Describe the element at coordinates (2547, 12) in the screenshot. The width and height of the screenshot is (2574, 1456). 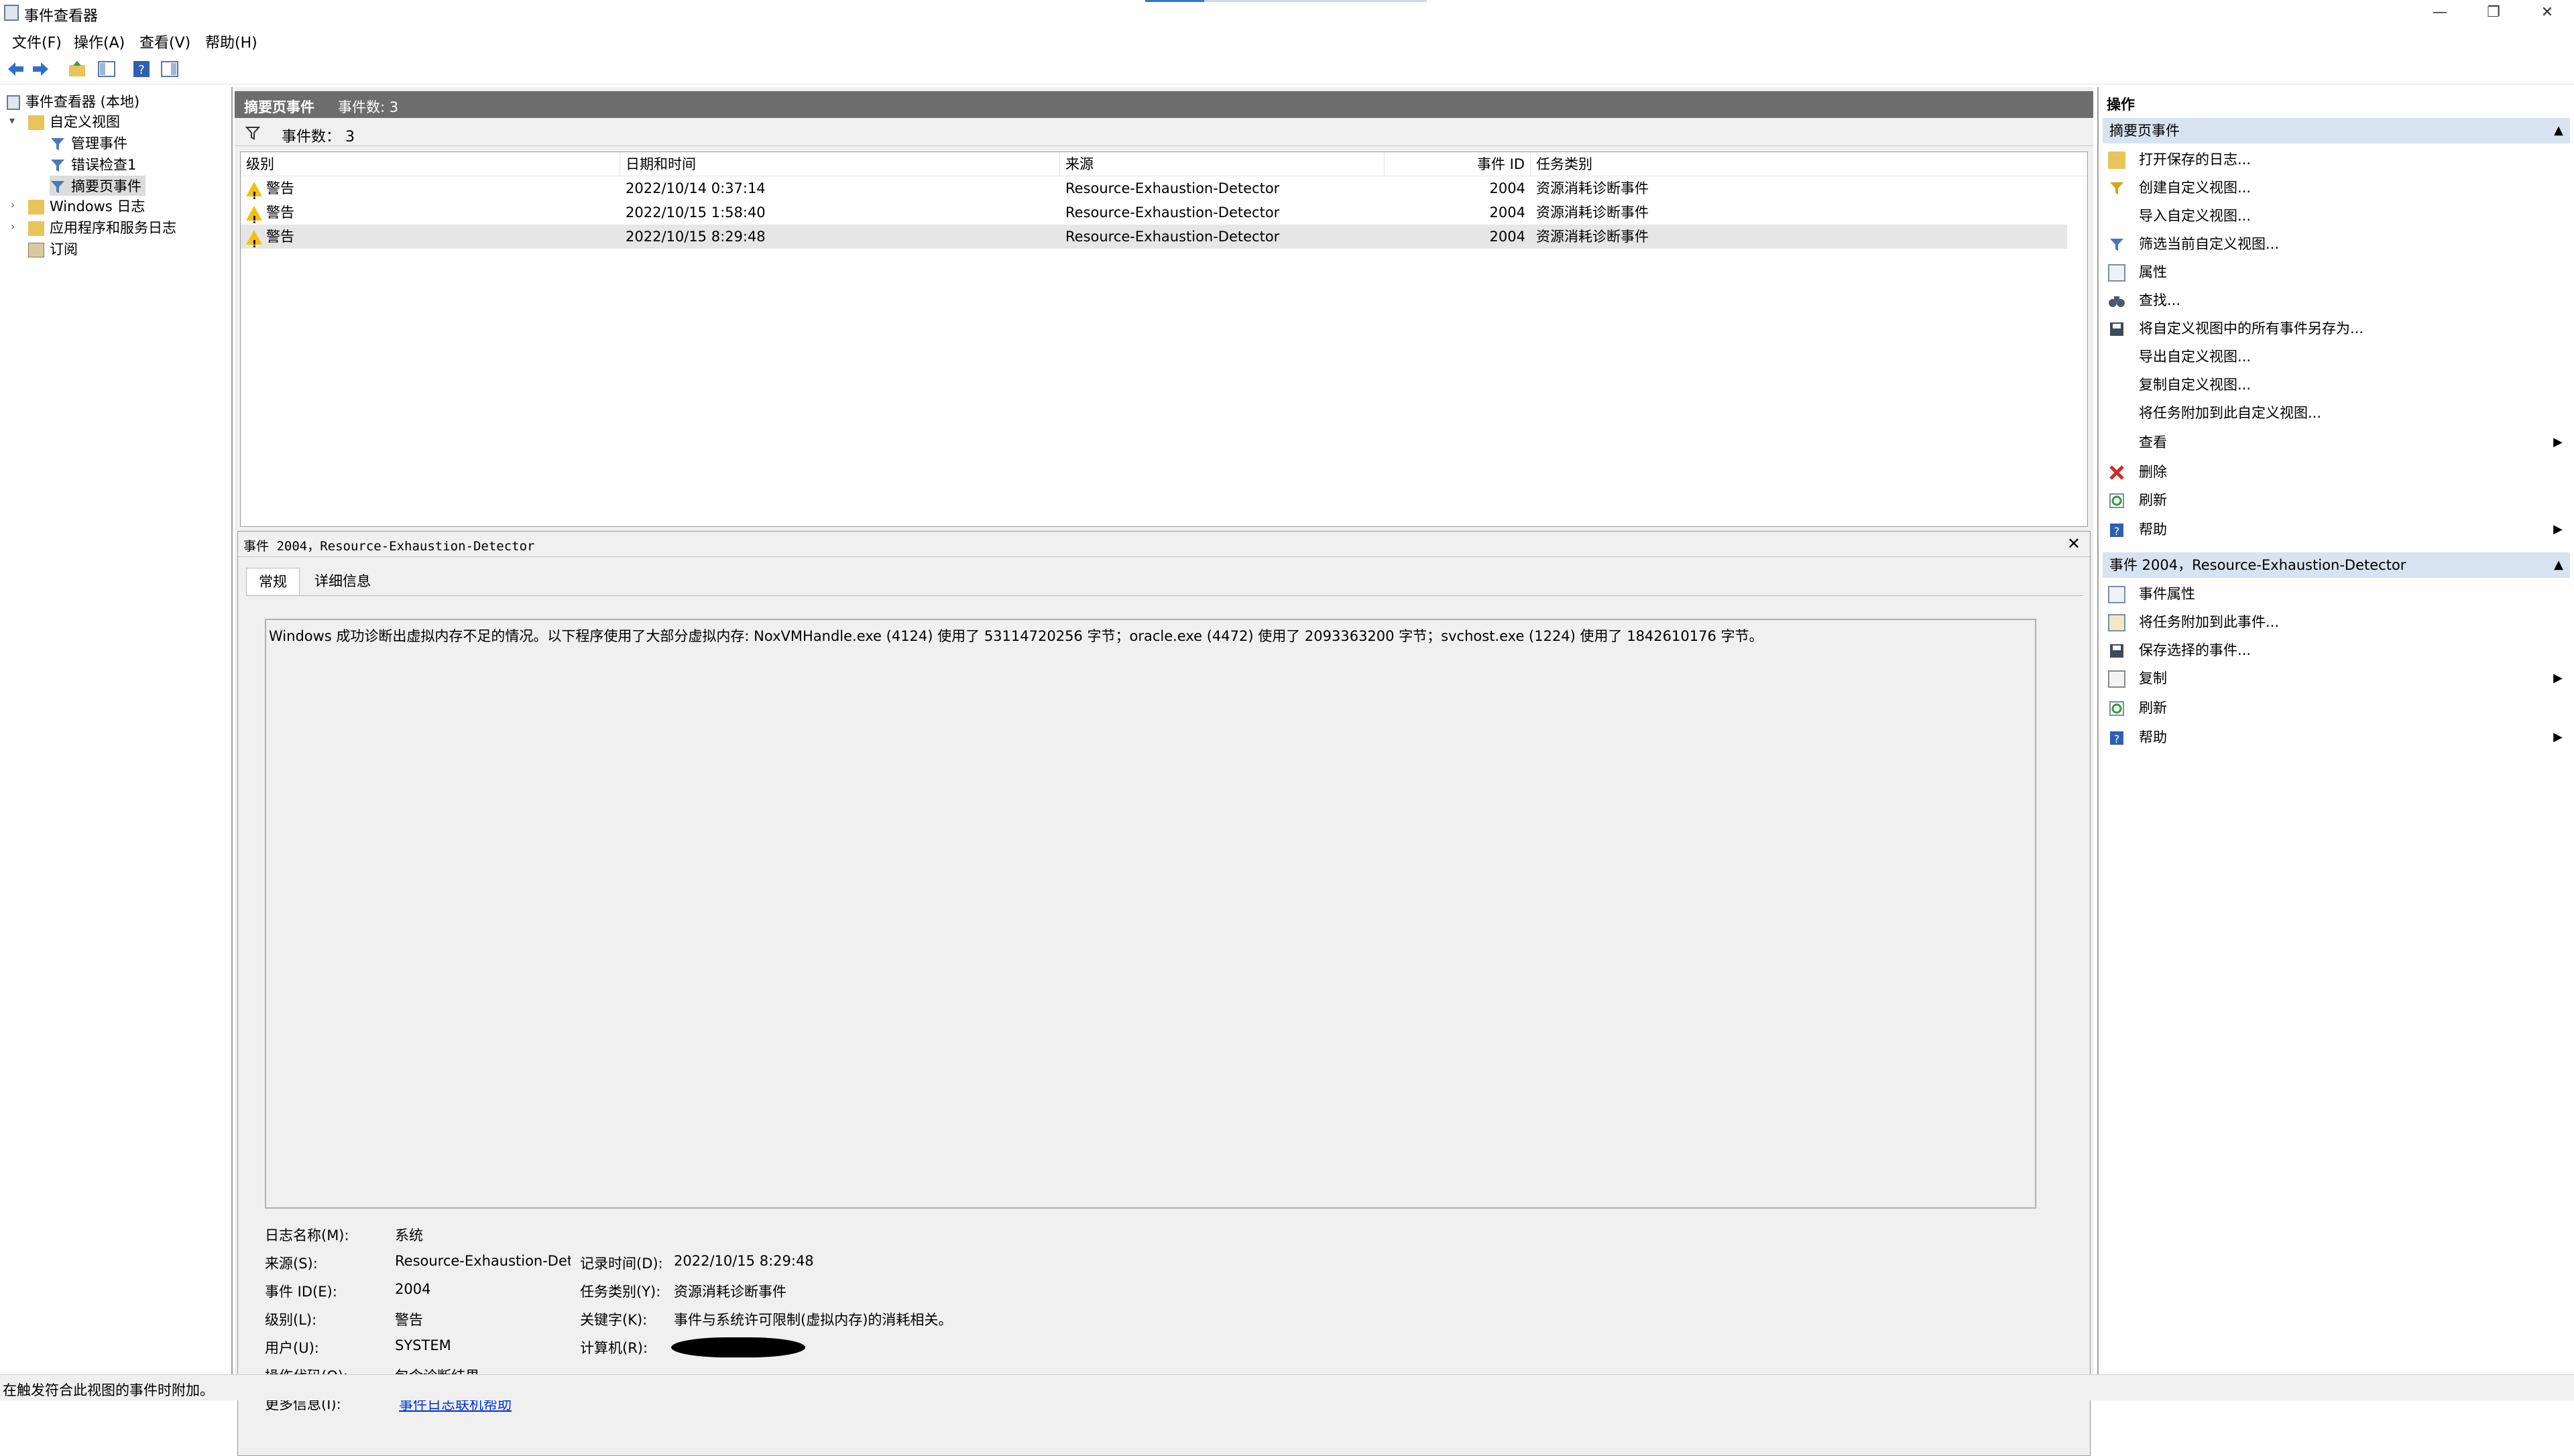
I see `close-window-button: ✕` at that location.